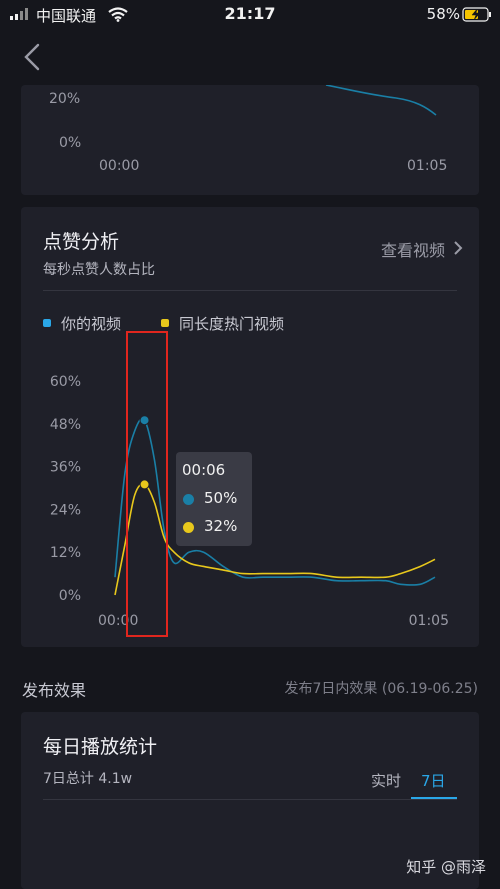  I want to click on y-tick-label: 36%, so click(65, 468).